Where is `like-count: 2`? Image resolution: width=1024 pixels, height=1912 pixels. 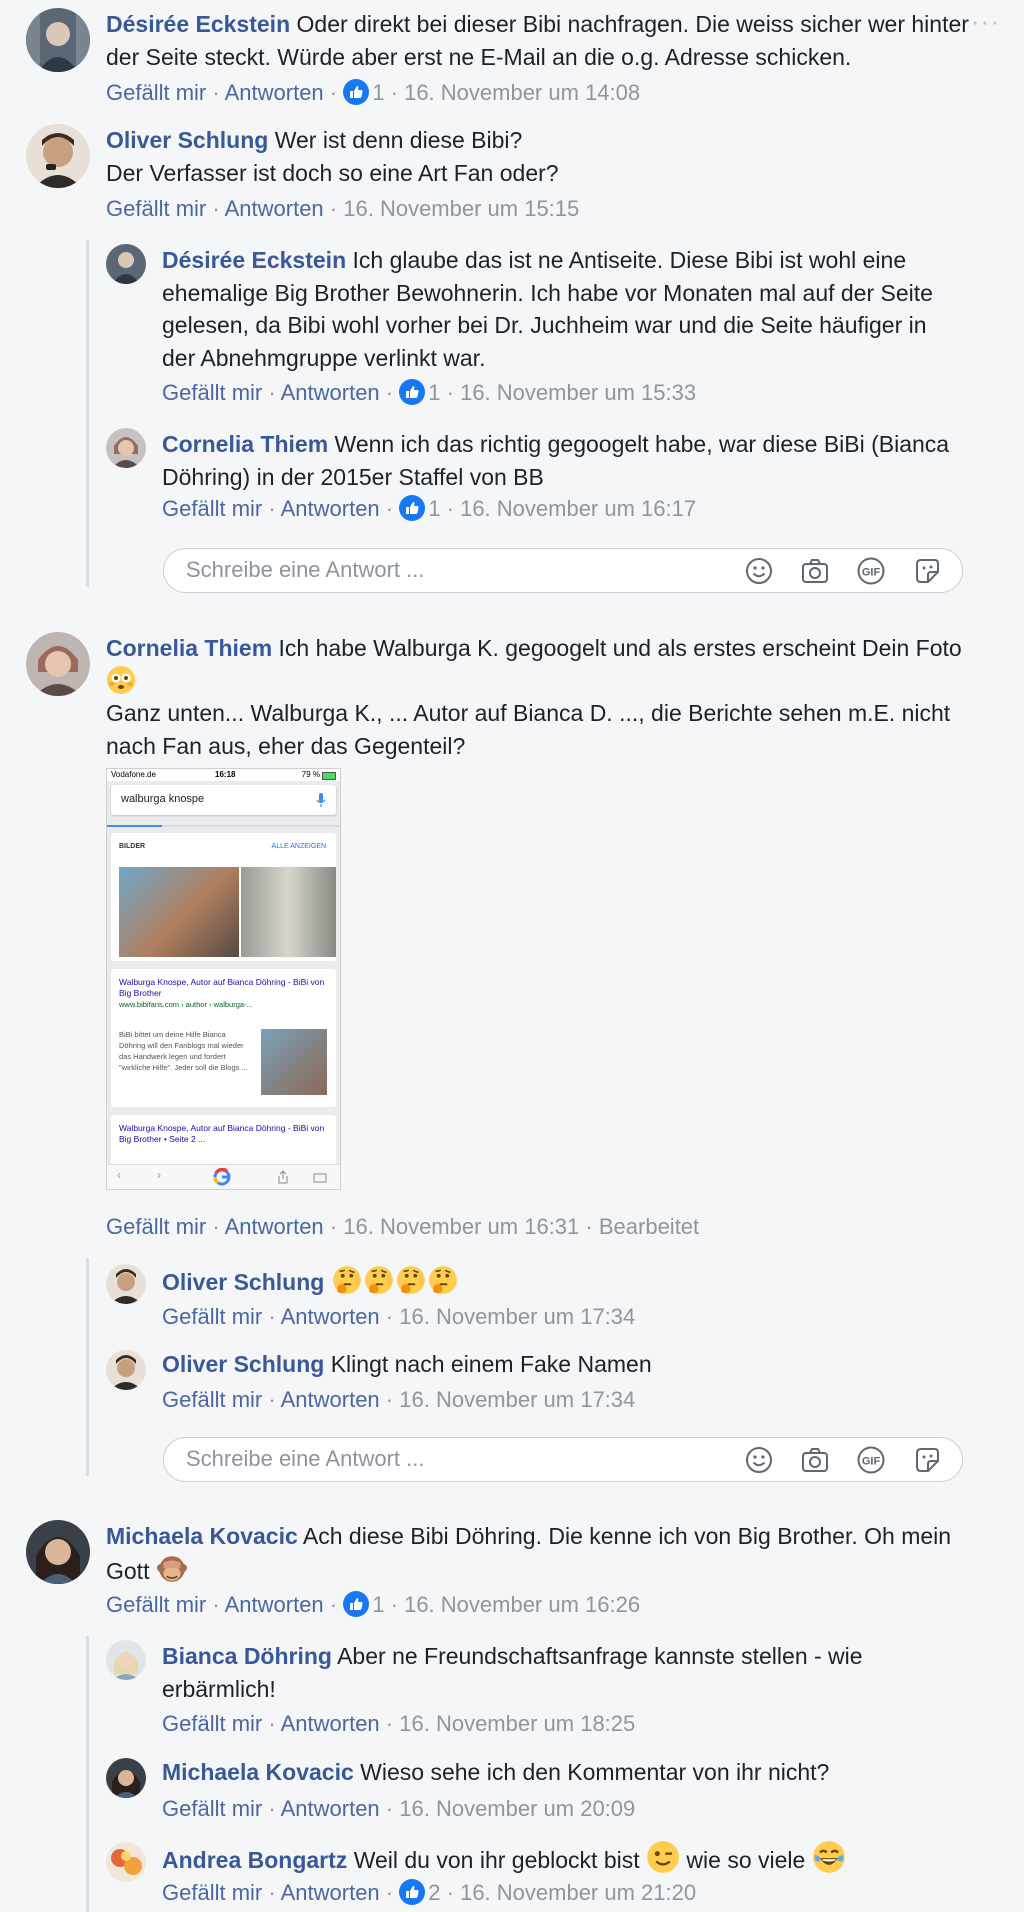 like-count: 2 is located at coordinates (434, 1892).